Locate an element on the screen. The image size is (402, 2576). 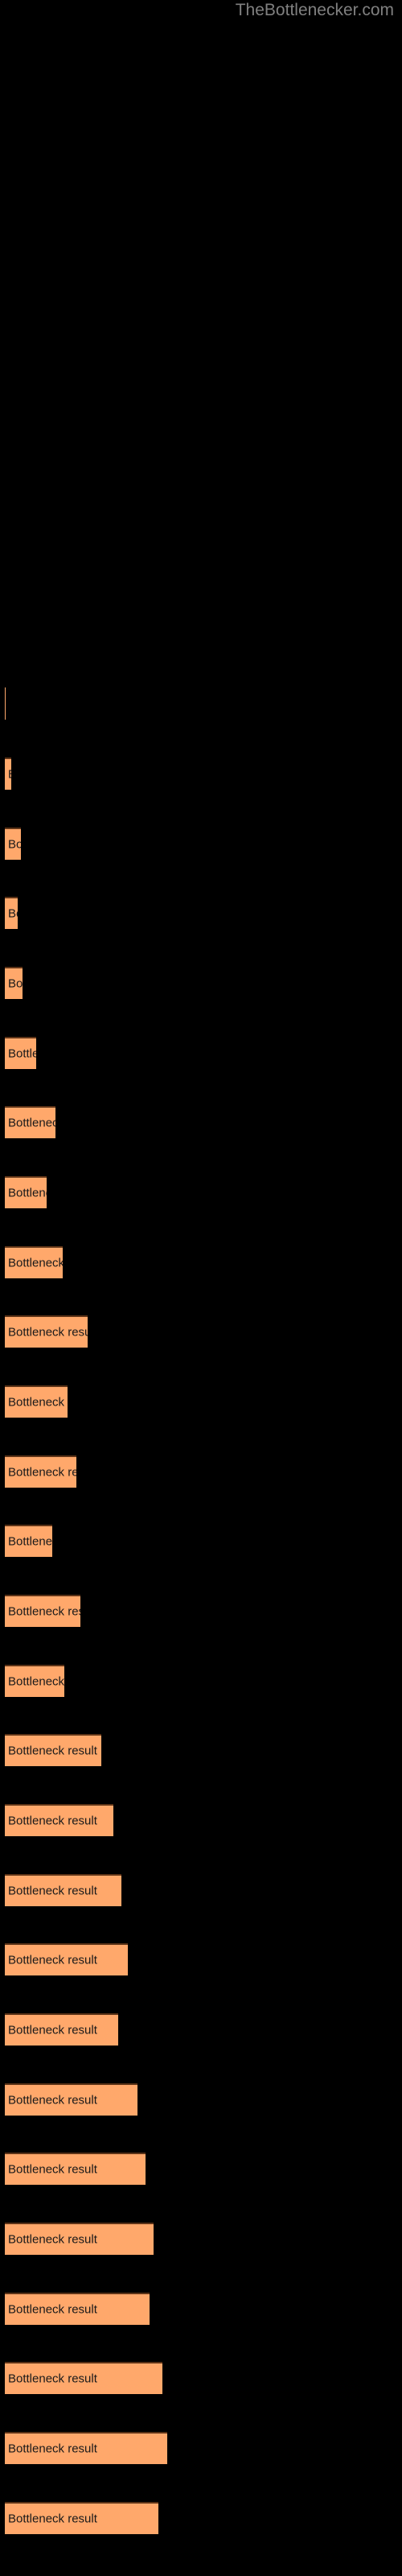
bar-label-3: Bottleneck result is located at coordinates (13, 913).